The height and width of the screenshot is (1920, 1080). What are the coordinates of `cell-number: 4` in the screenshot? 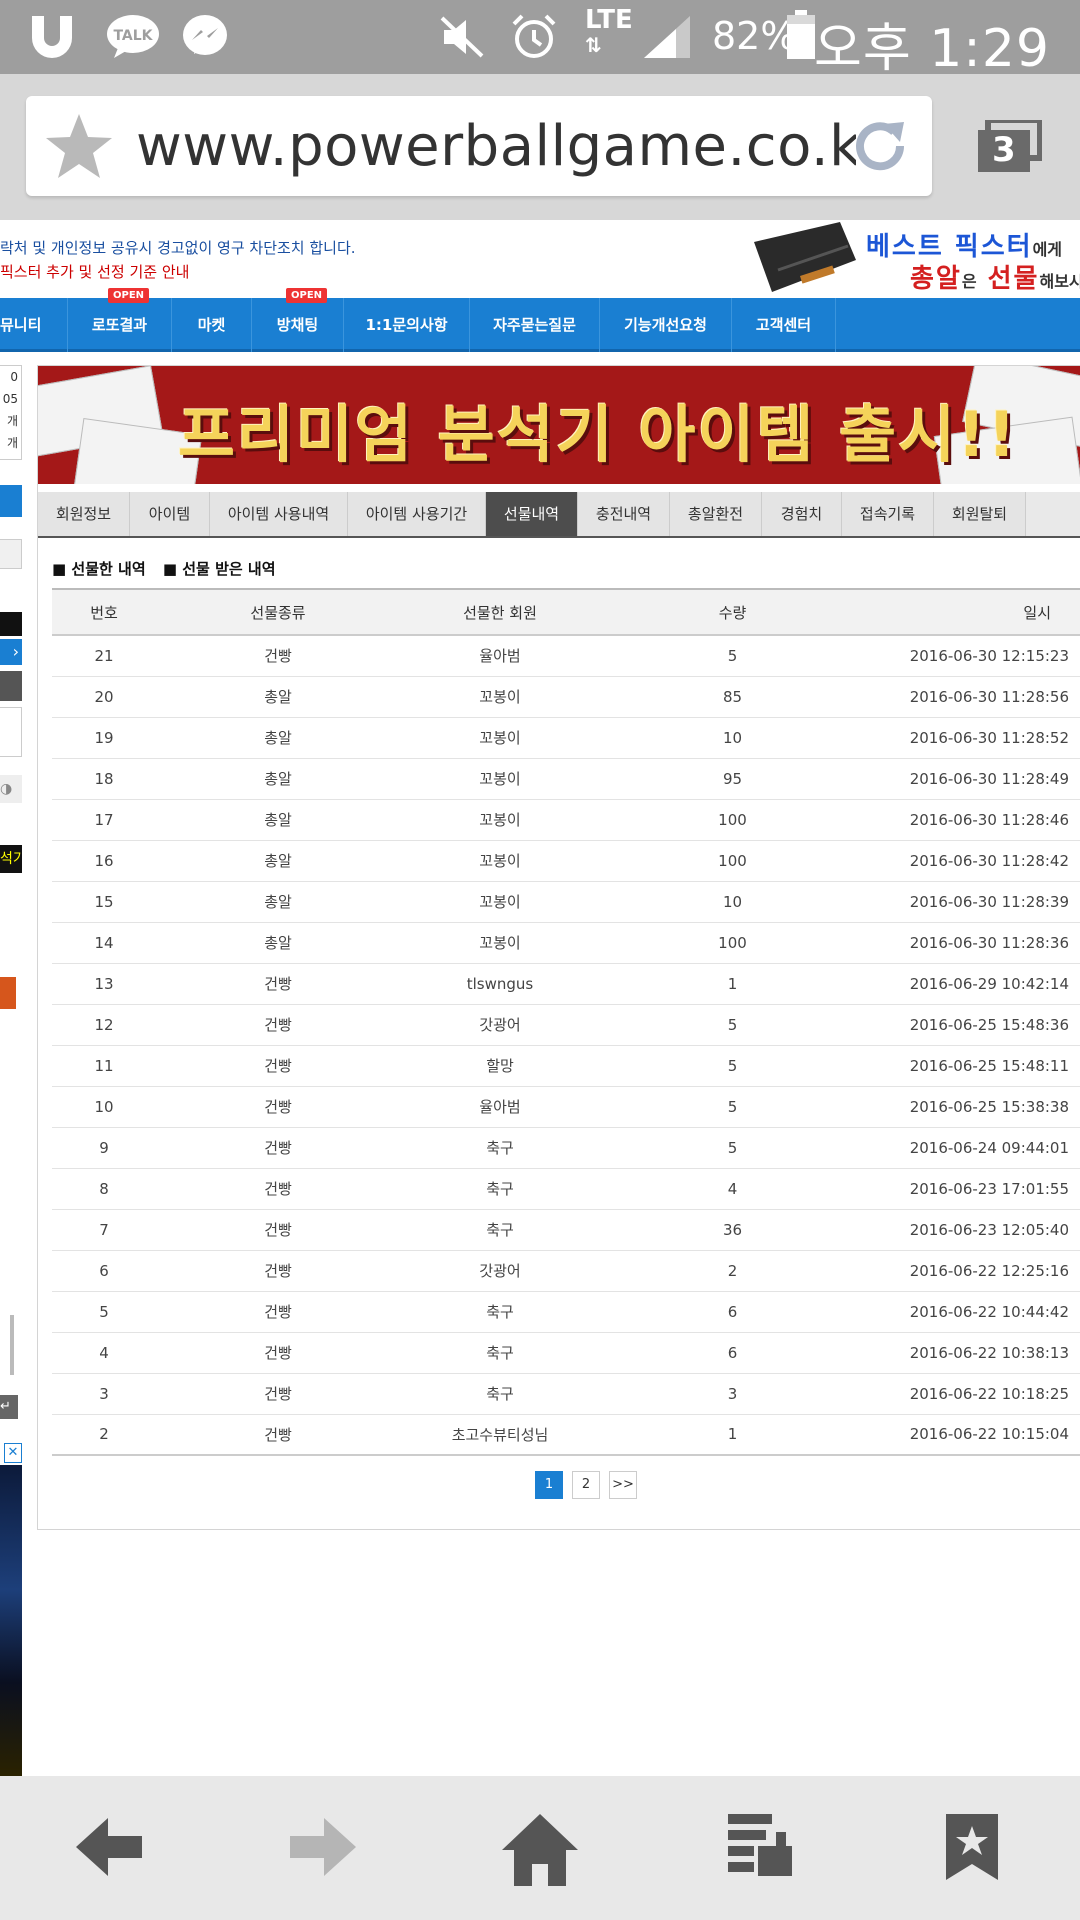 It's located at (104, 1353).